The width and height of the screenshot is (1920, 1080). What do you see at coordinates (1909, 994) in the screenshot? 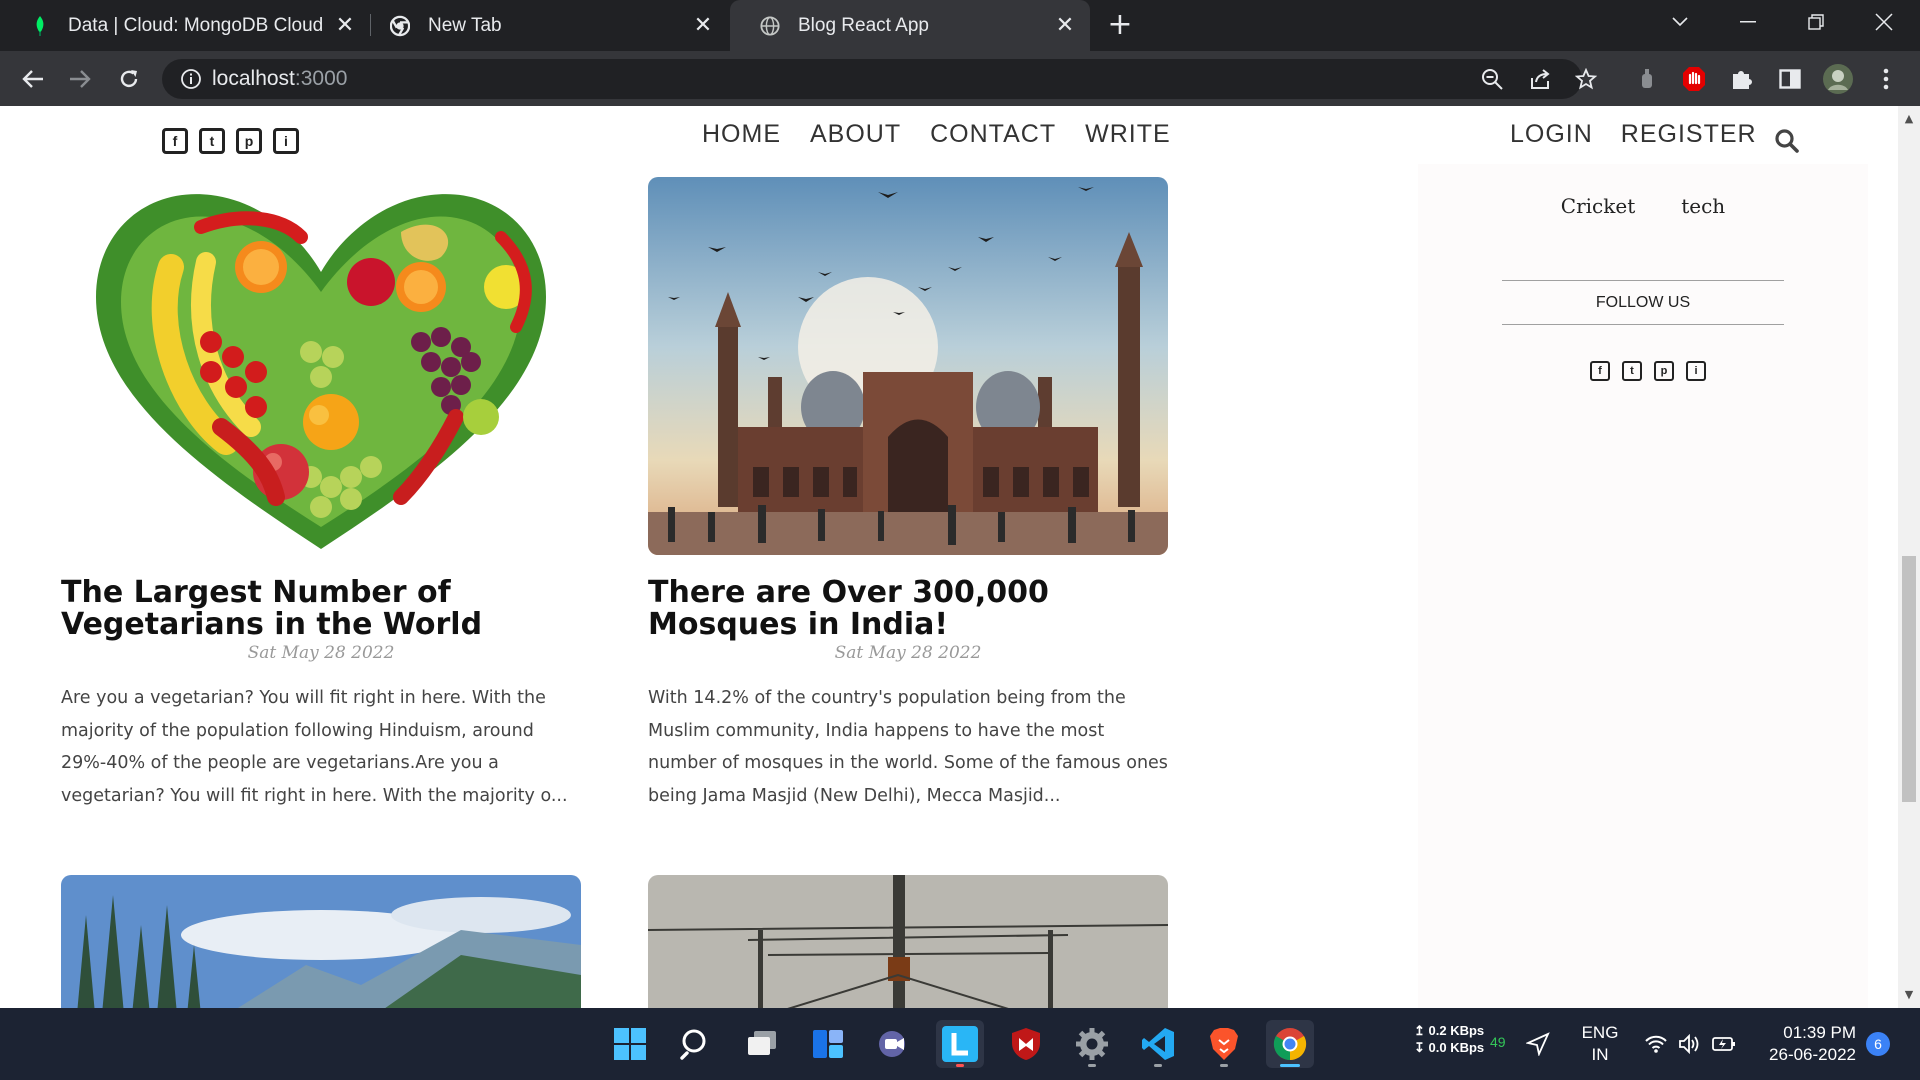
I see `scroll-down-icon: ▼` at bounding box center [1909, 994].